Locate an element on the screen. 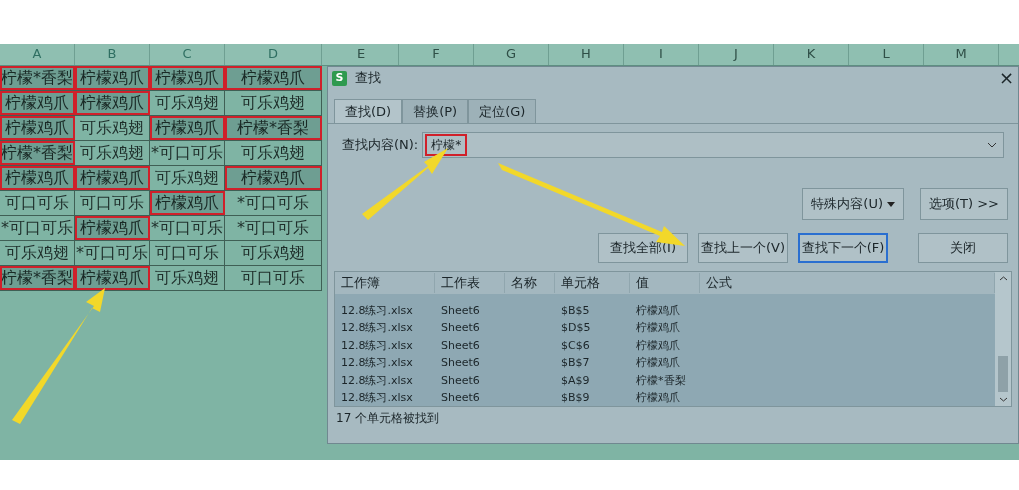 The width and height of the screenshot is (1019, 490). result-row: 12.8练习.xlsx Sheet6 $B$9 柠檬鸡爪 is located at coordinates (665, 397).